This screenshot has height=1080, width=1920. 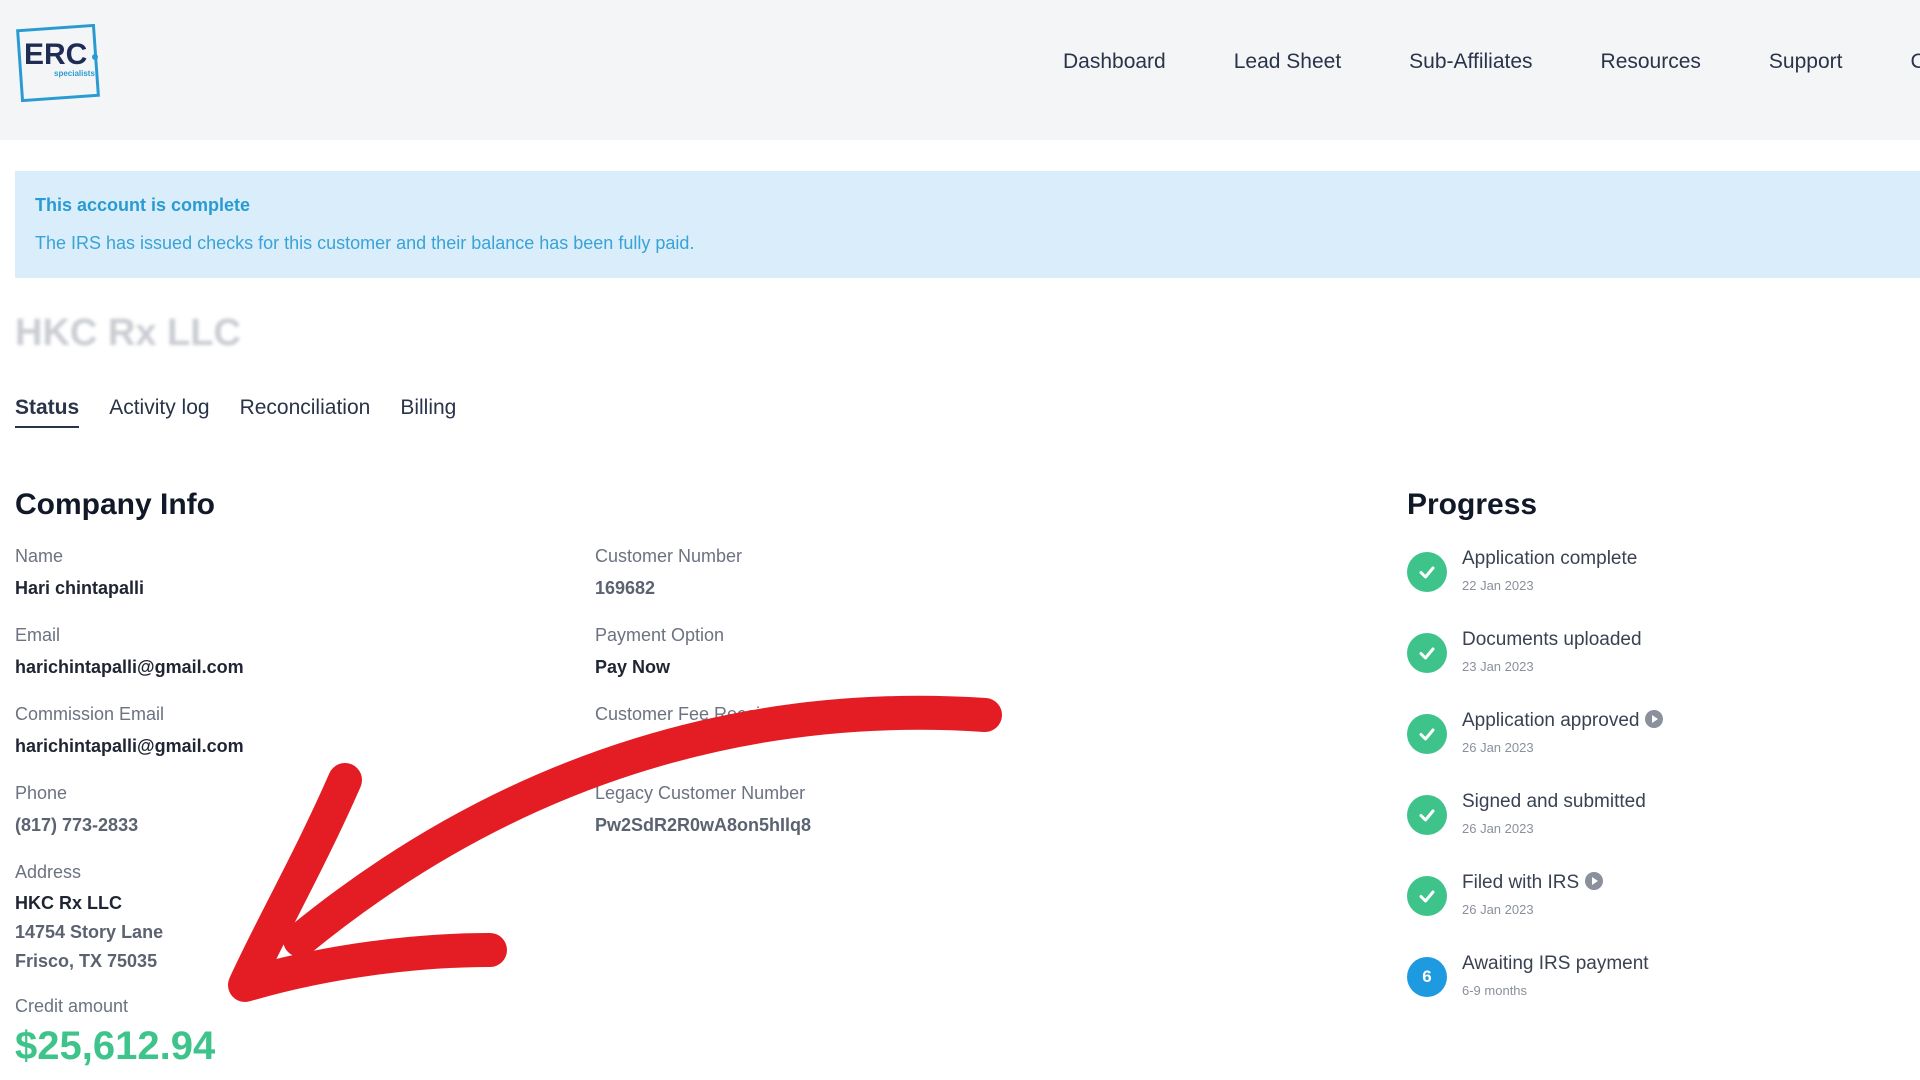 What do you see at coordinates (77, 825) in the screenshot?
I see `phone-value: (817) 773-2833` at bounding box center [77, 825].